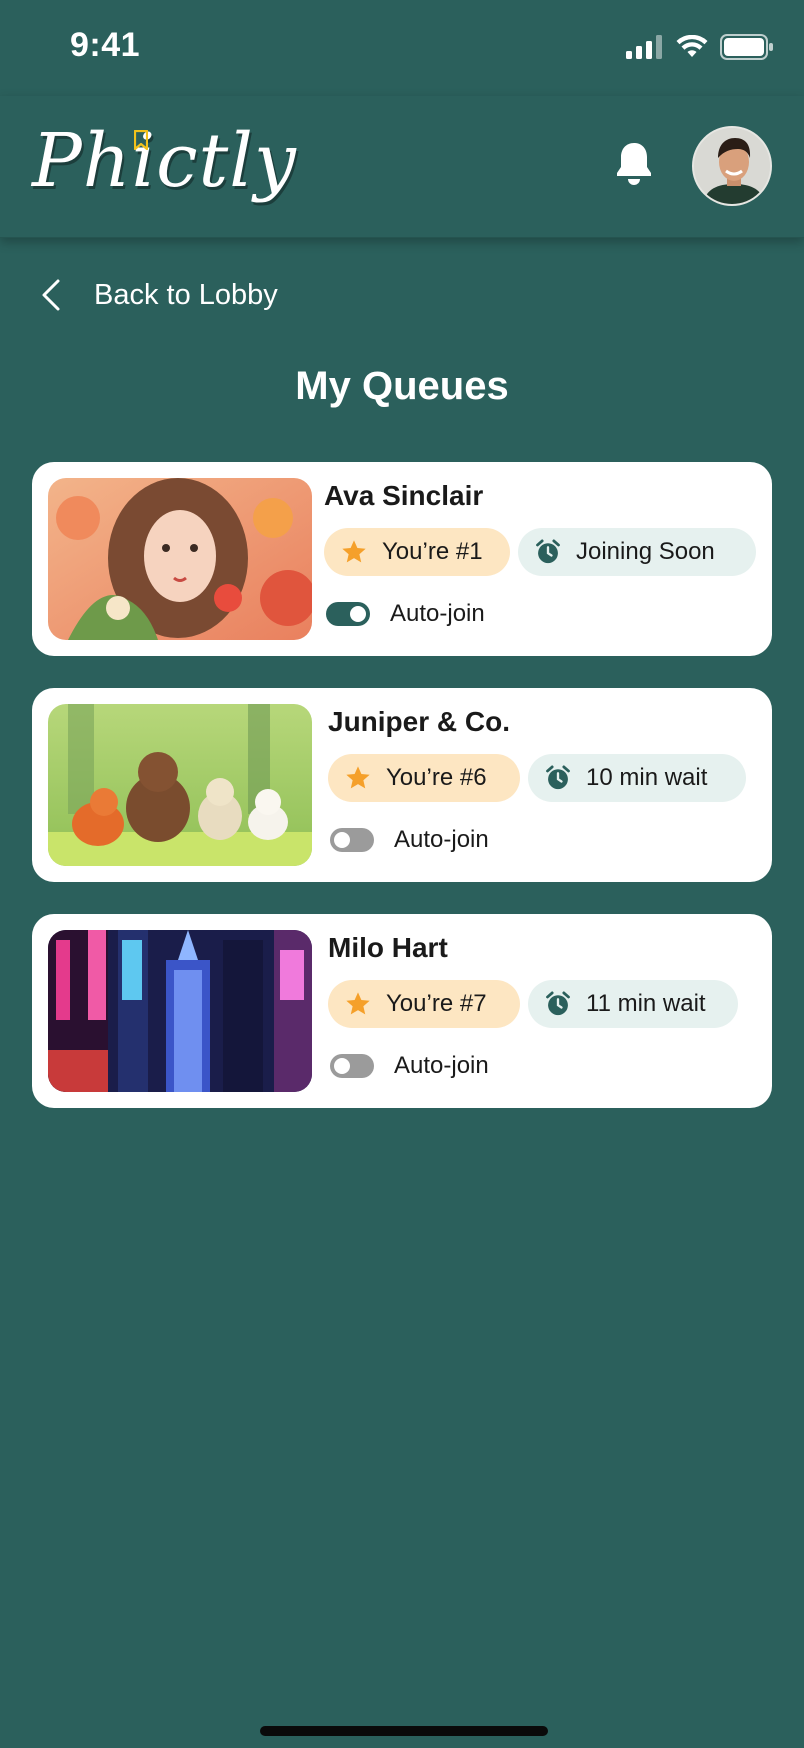  What do you see at coordinates (186, 294) in the screenshot?
I see `back-to-lobby-label: Back to Lobby` at bounding box center [186, 294].